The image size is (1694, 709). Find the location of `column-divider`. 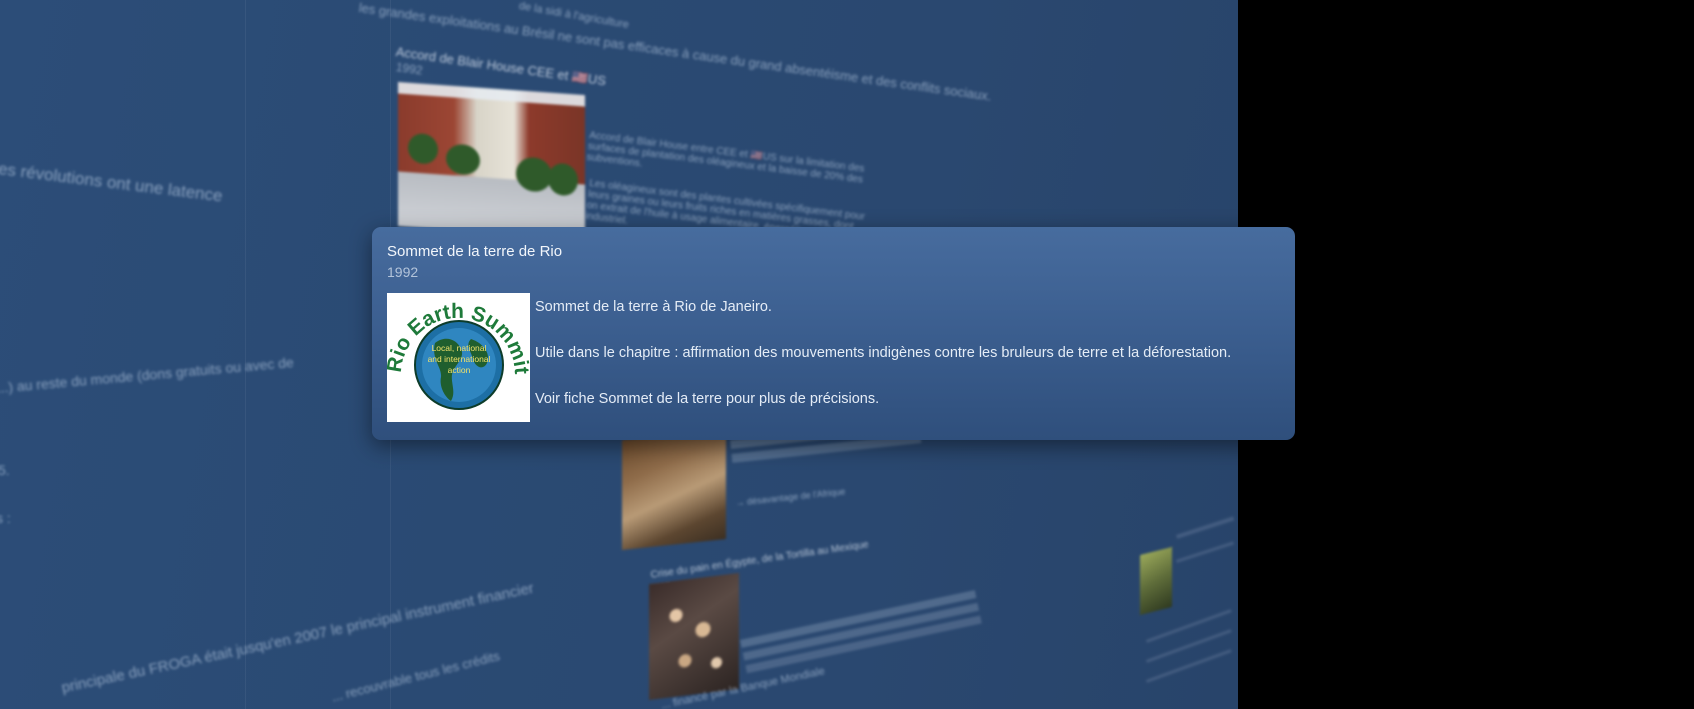

column-divider is located at coordinates (245, 354).